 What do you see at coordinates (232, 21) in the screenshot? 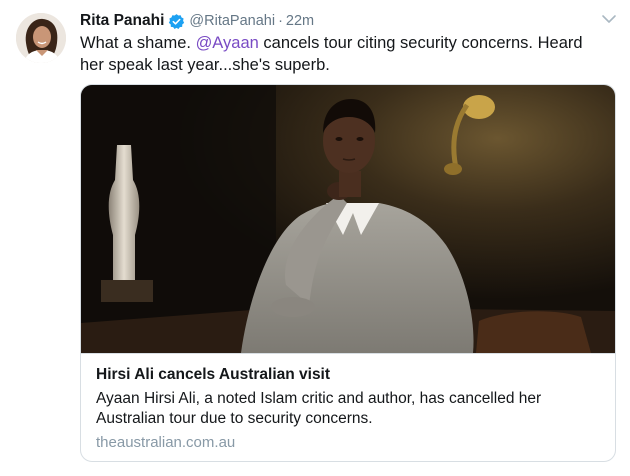
I see `author-handle: @RitaPanahi` at bounding box center [232, 21].